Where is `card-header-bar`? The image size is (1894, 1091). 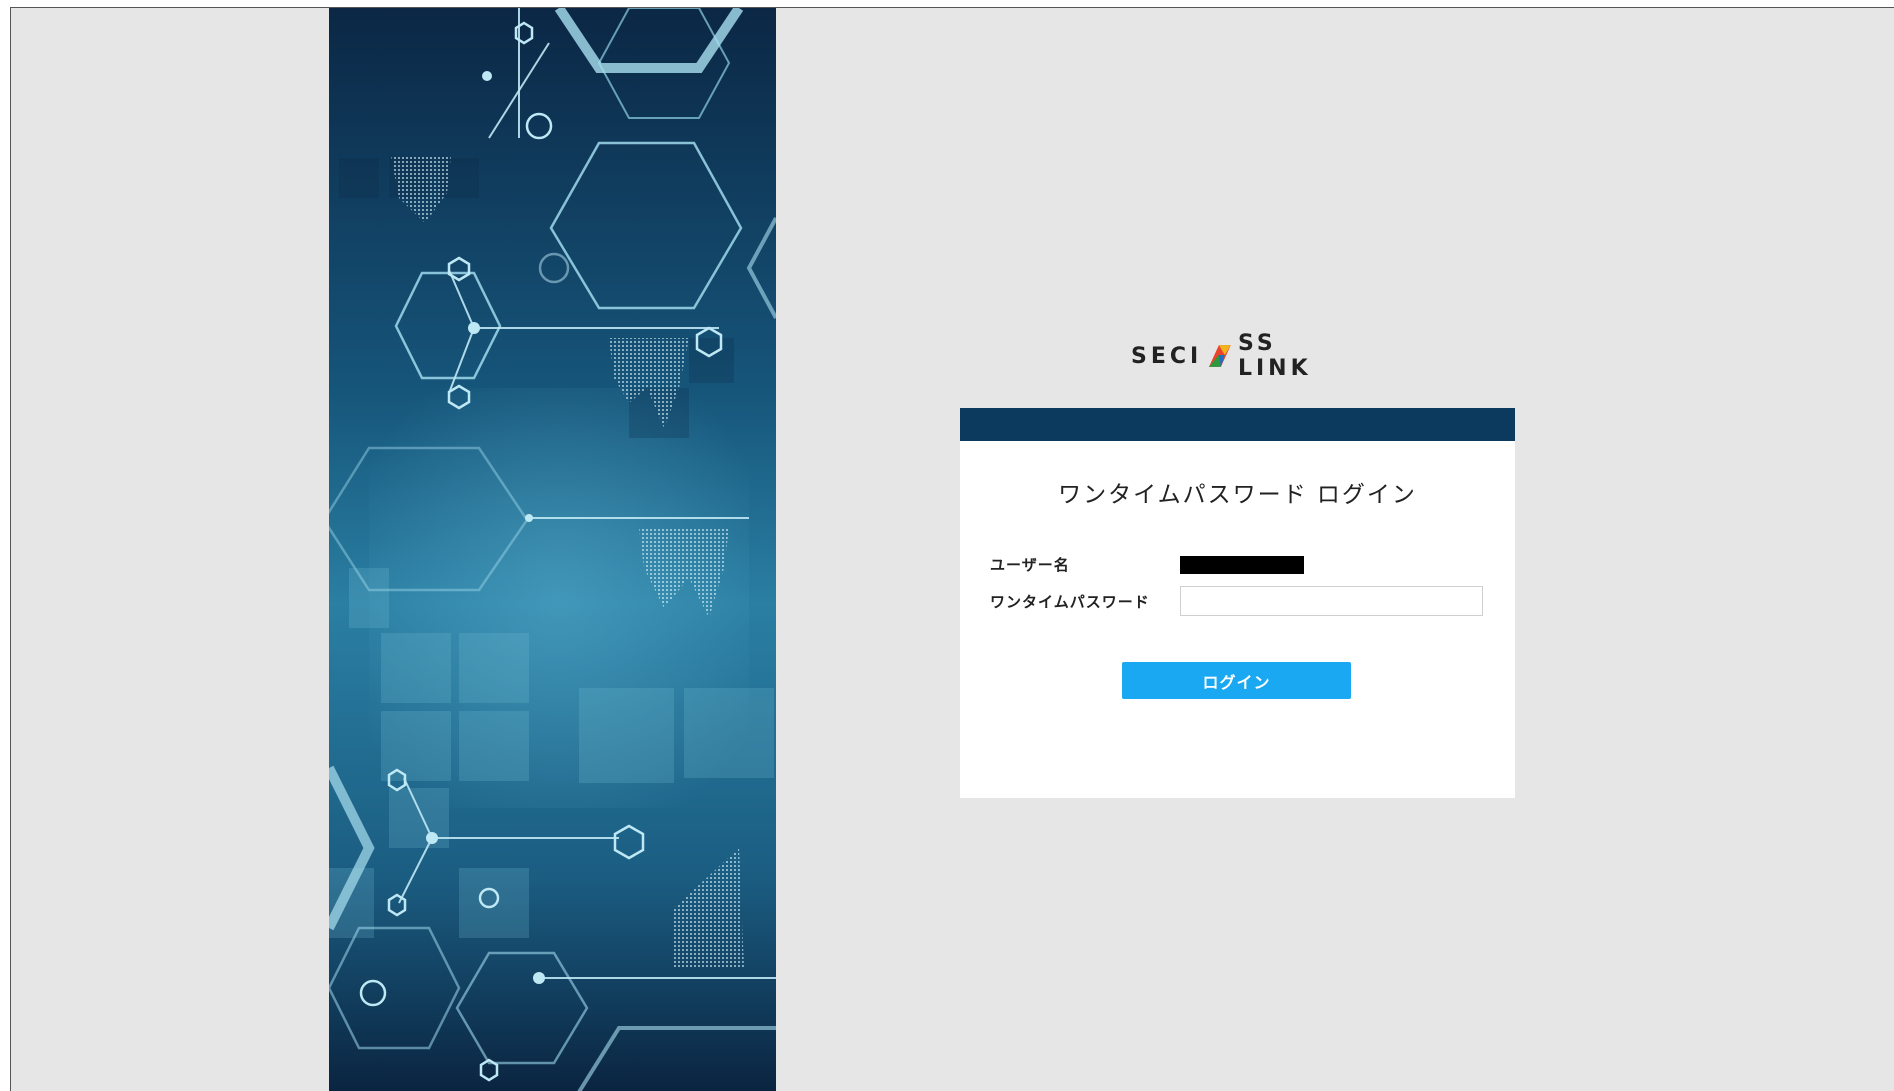
card-header-bar is located at coordinates (1237, 424).